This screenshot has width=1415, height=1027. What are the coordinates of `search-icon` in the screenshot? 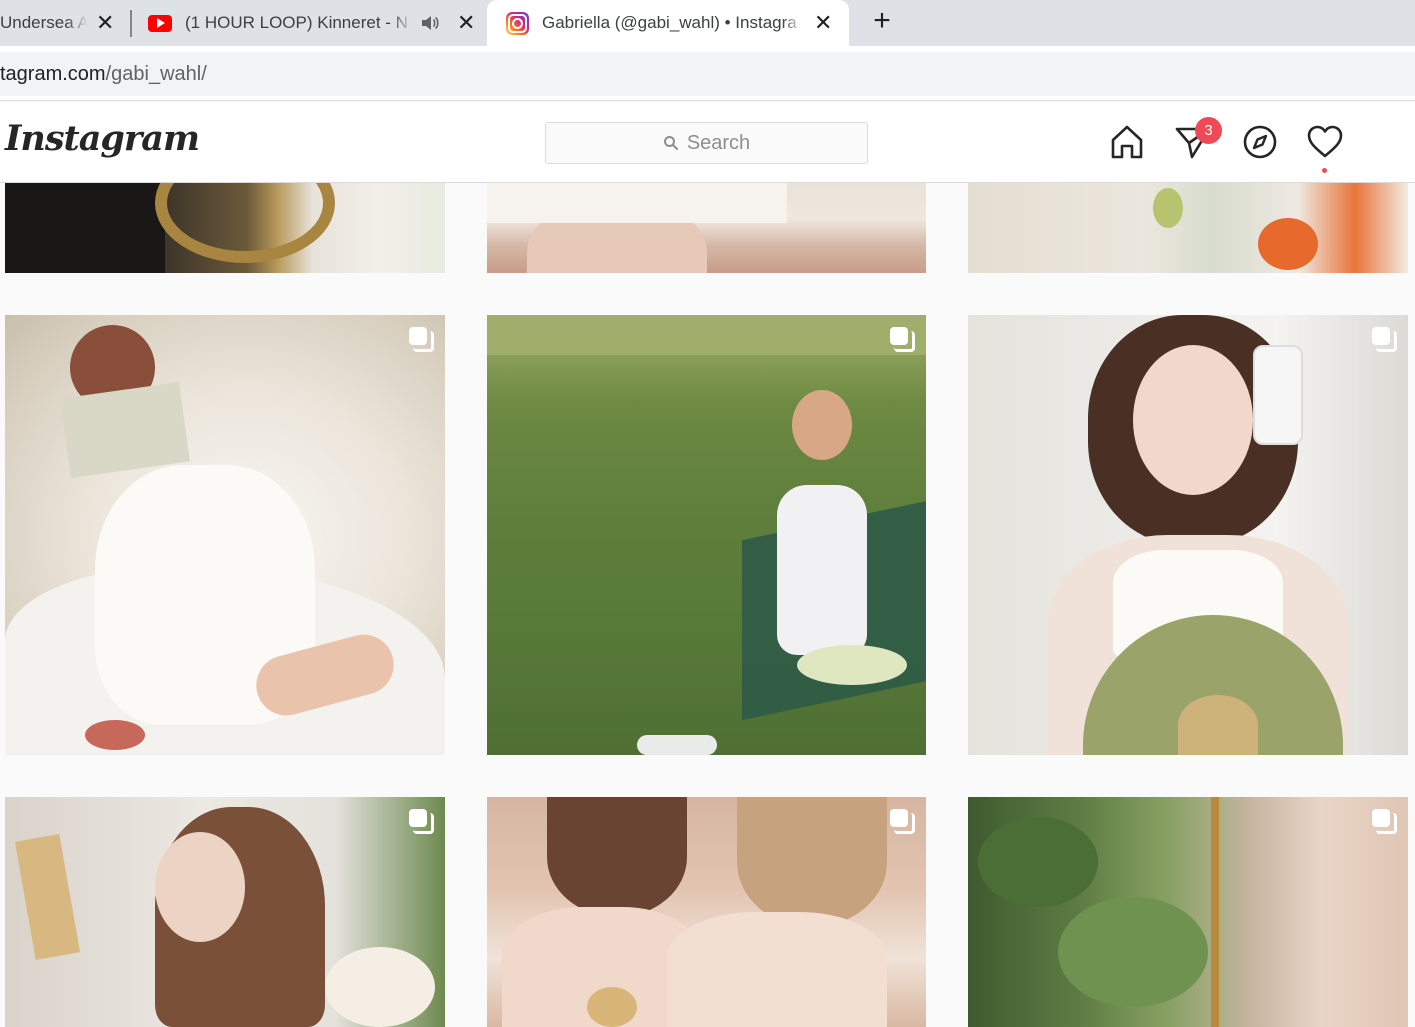 It's located at (670, 143).